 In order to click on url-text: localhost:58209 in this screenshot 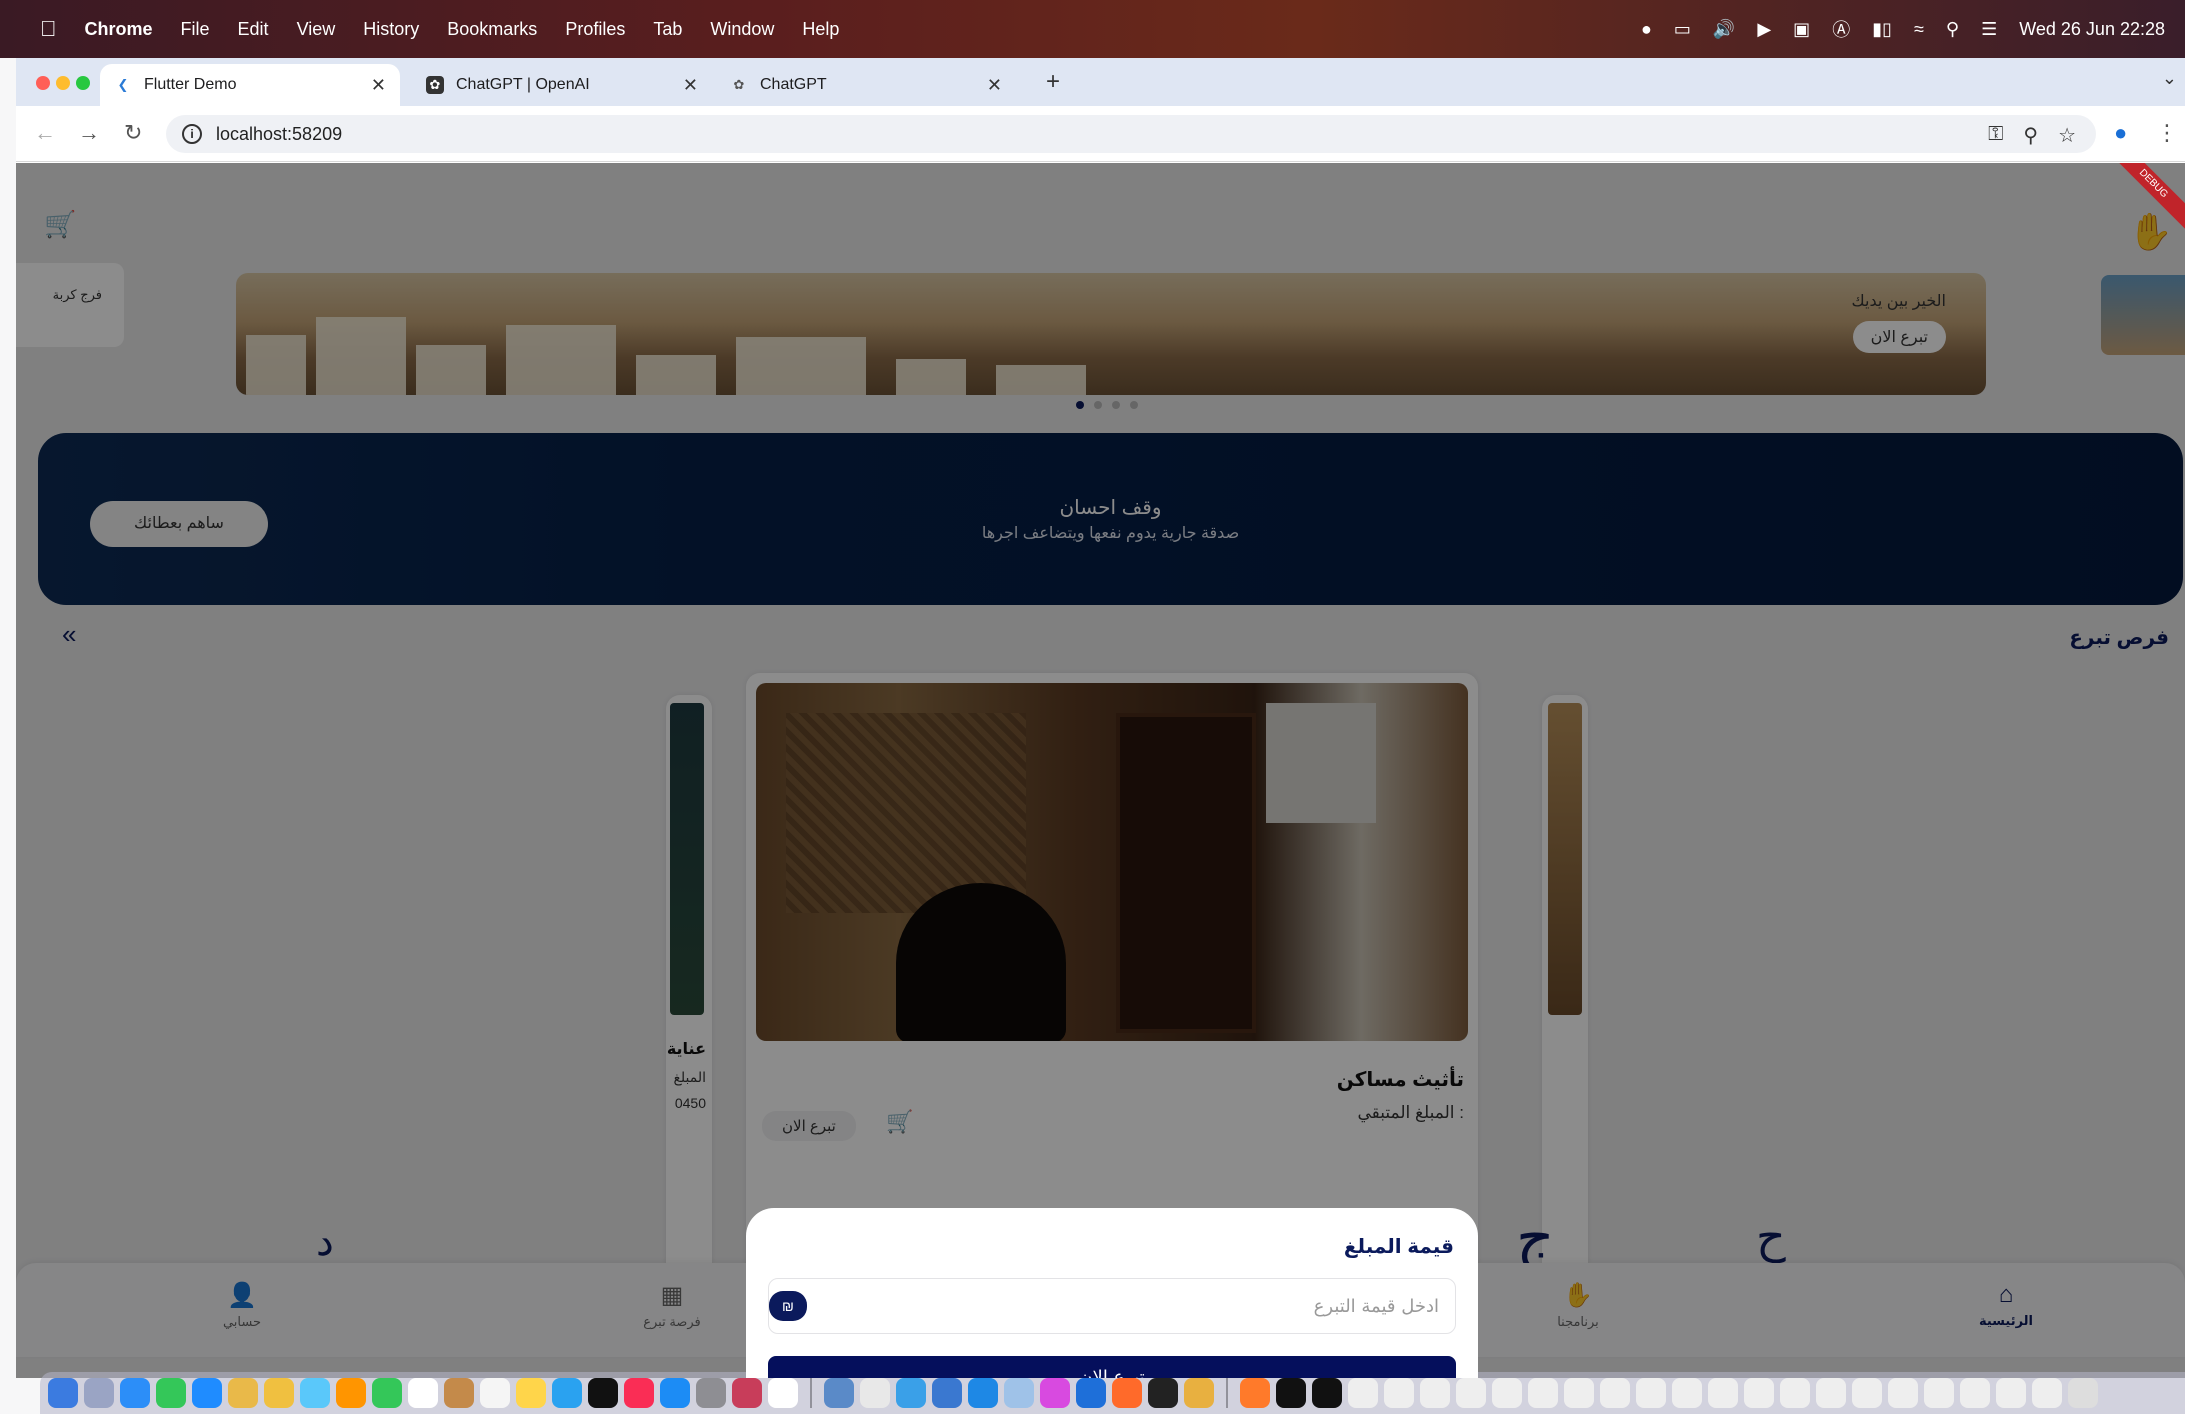, I will do `click(279, 134)`.